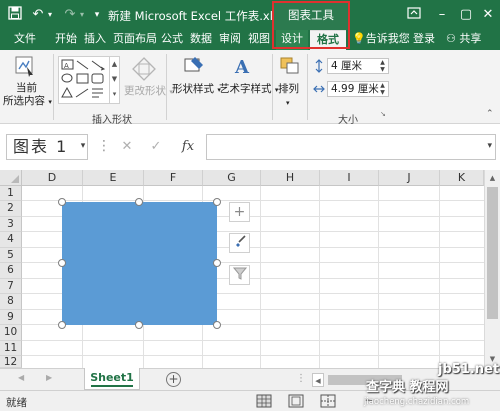 The image size is (500, 411). What do you see at coordinates (318, 380) in the screenshot?
I see `scroll-left-icon: ◀` at bounding box center [318, 380].